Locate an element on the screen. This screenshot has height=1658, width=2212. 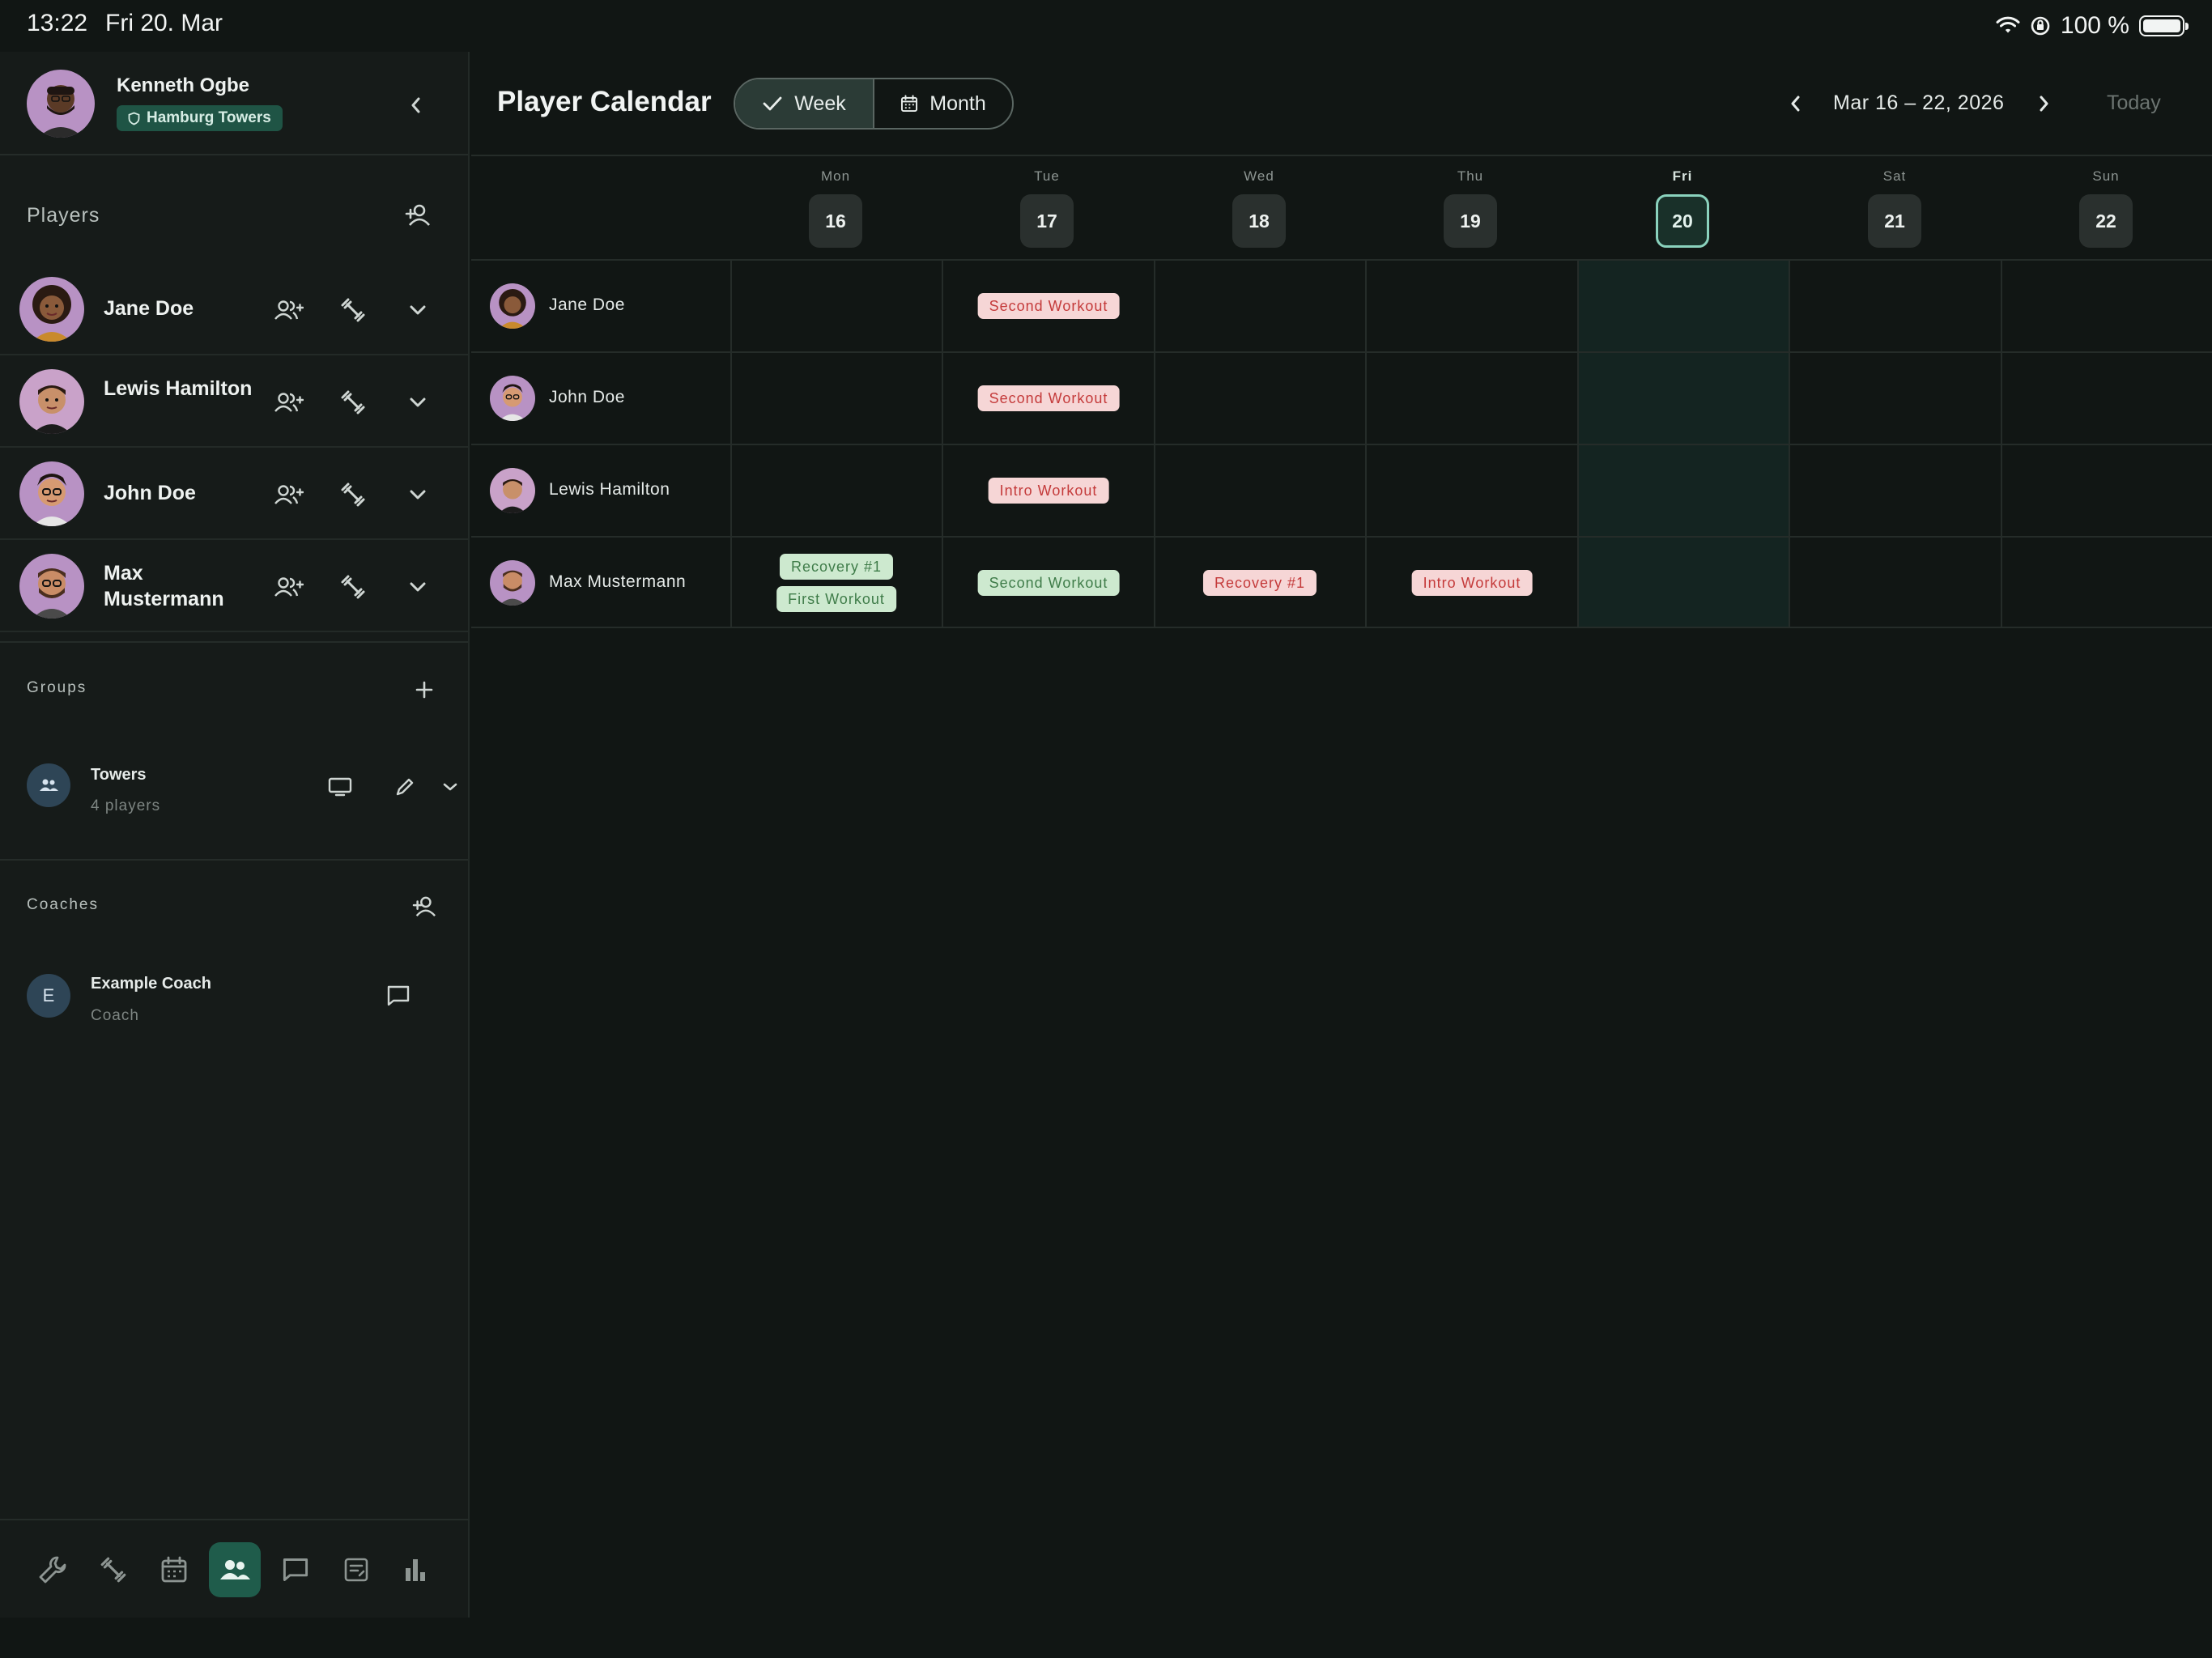
week-view-button: Week is located at coordinates (804, 103).